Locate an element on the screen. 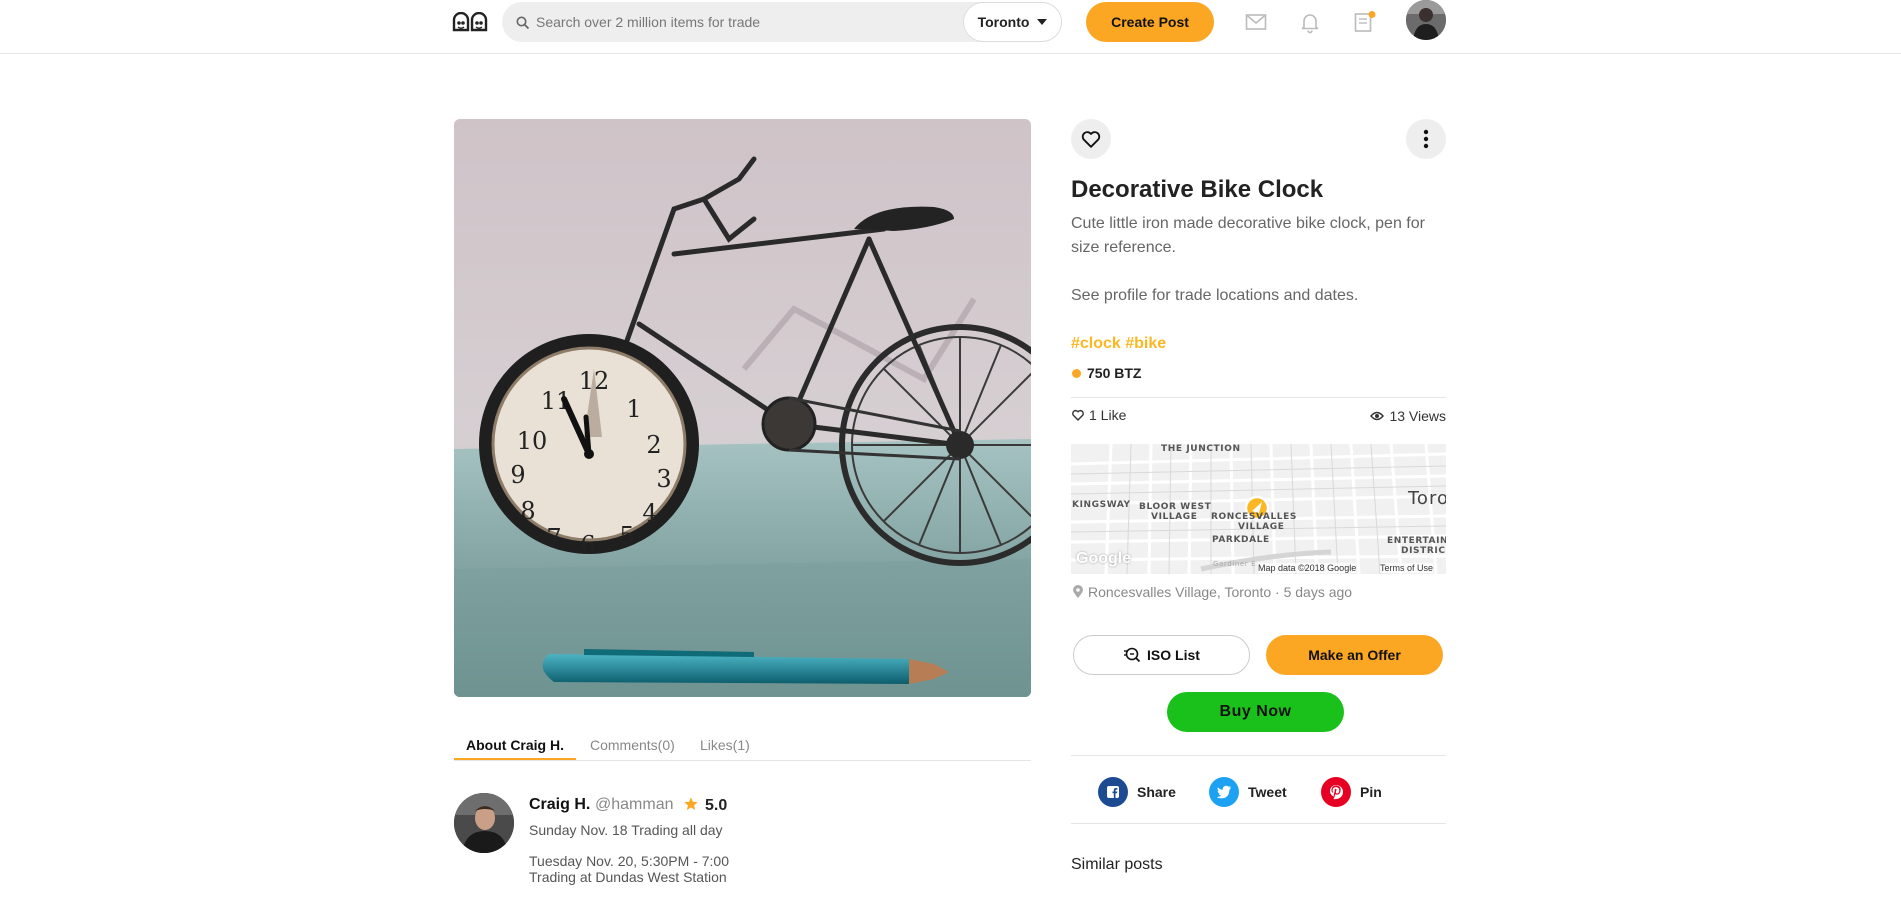 This screenshot has height=904, width=1901. similar-posts-heading: Similar posts is located at coordinates (1117, 864).